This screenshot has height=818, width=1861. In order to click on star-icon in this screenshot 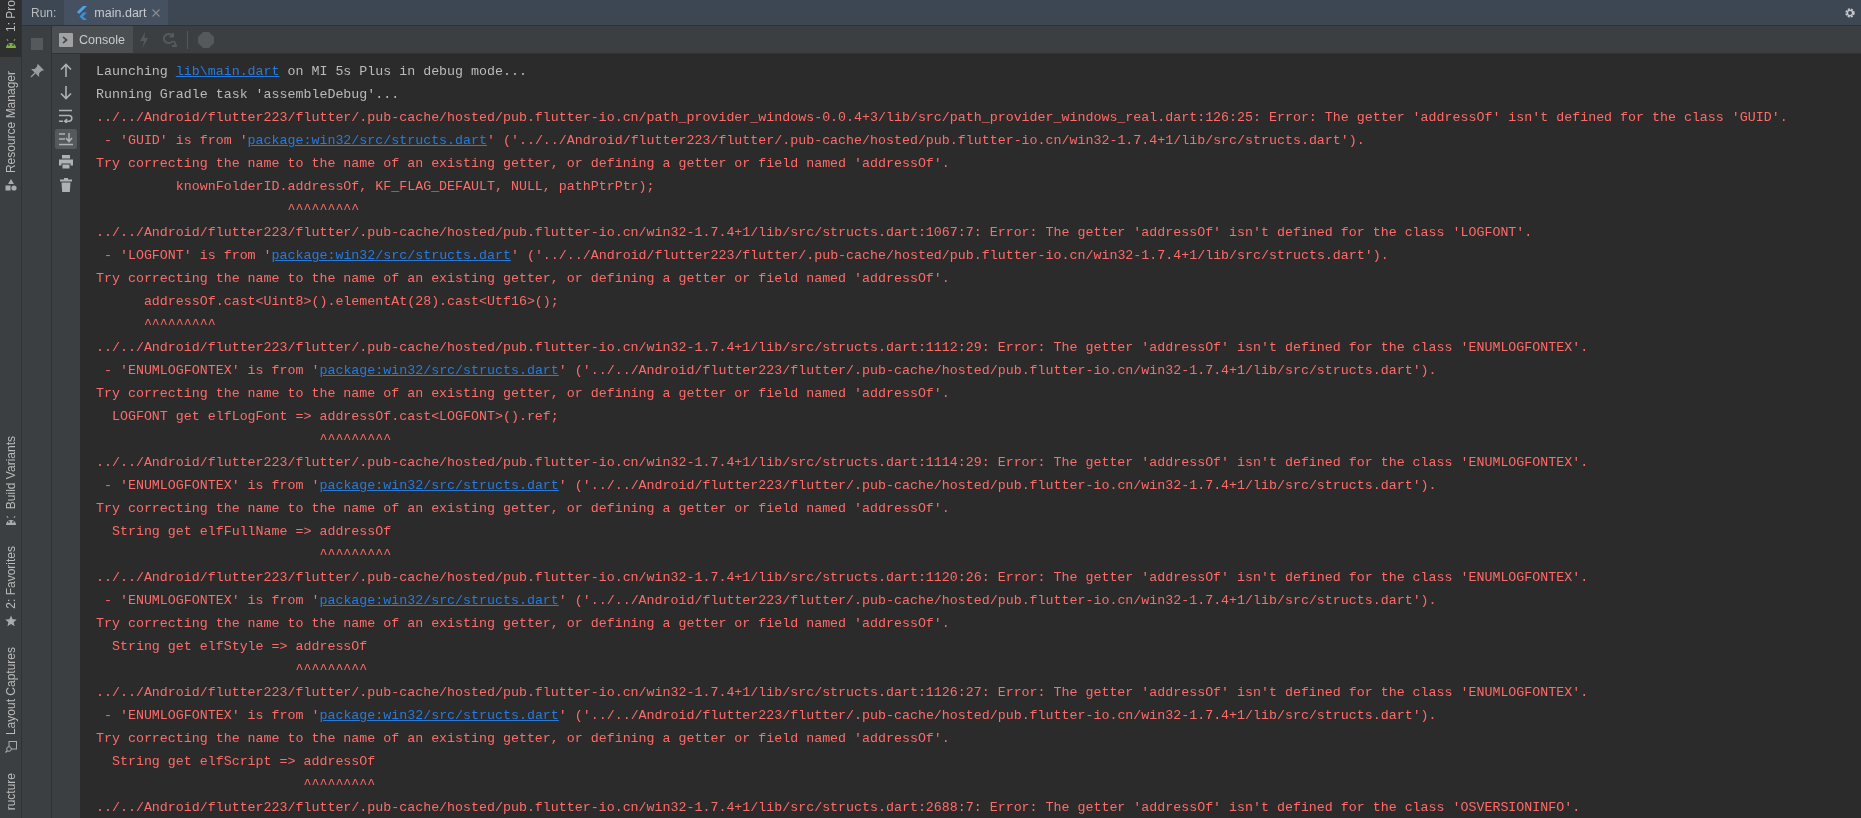, I will do `click(10, 620)`.